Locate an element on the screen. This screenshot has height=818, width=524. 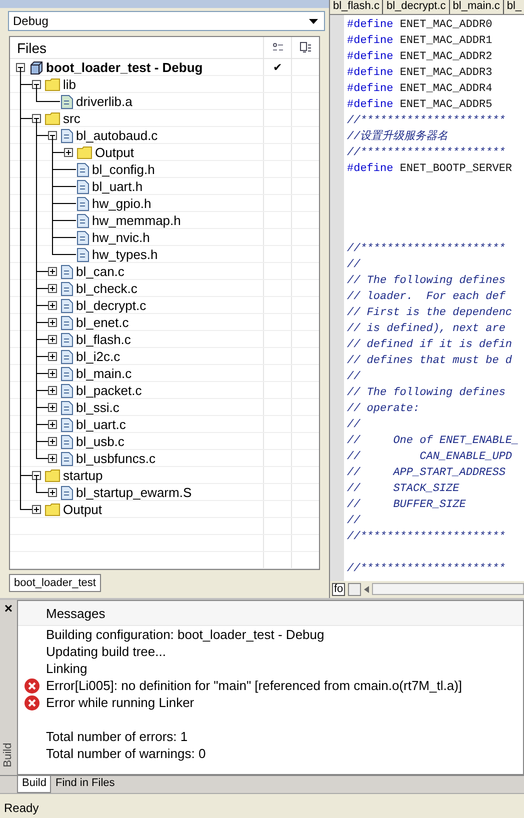
code-comment: // loader. For each def is located at coordinates (427, 297).